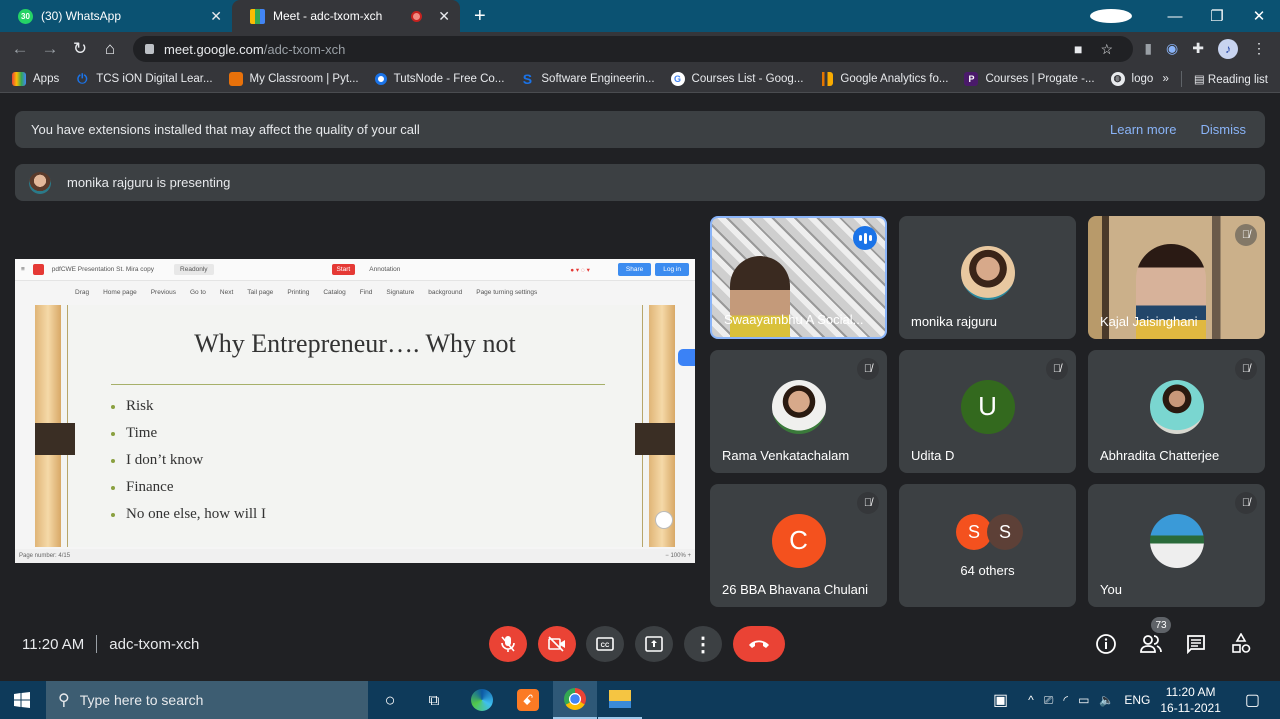 Image resolution: width=1280 pixels, height=719 pixels. What do you see at coordinates (1175, 16) in the screenshot?
I see `minimize-icon: —` at bounding box center [1175, 16].